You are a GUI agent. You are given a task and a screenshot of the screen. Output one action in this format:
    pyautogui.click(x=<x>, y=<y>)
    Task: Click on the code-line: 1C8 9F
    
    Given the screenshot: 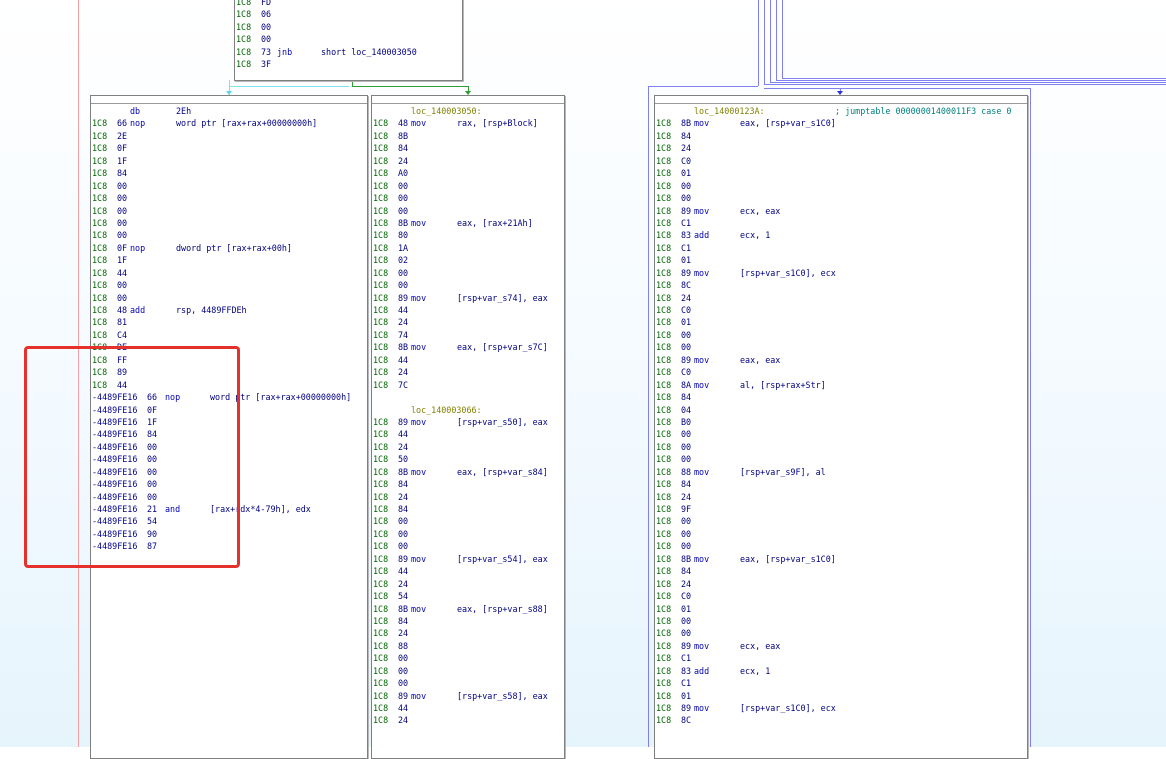 What is the action you would take?
    pyautogui.click(x=841, y=509)
    